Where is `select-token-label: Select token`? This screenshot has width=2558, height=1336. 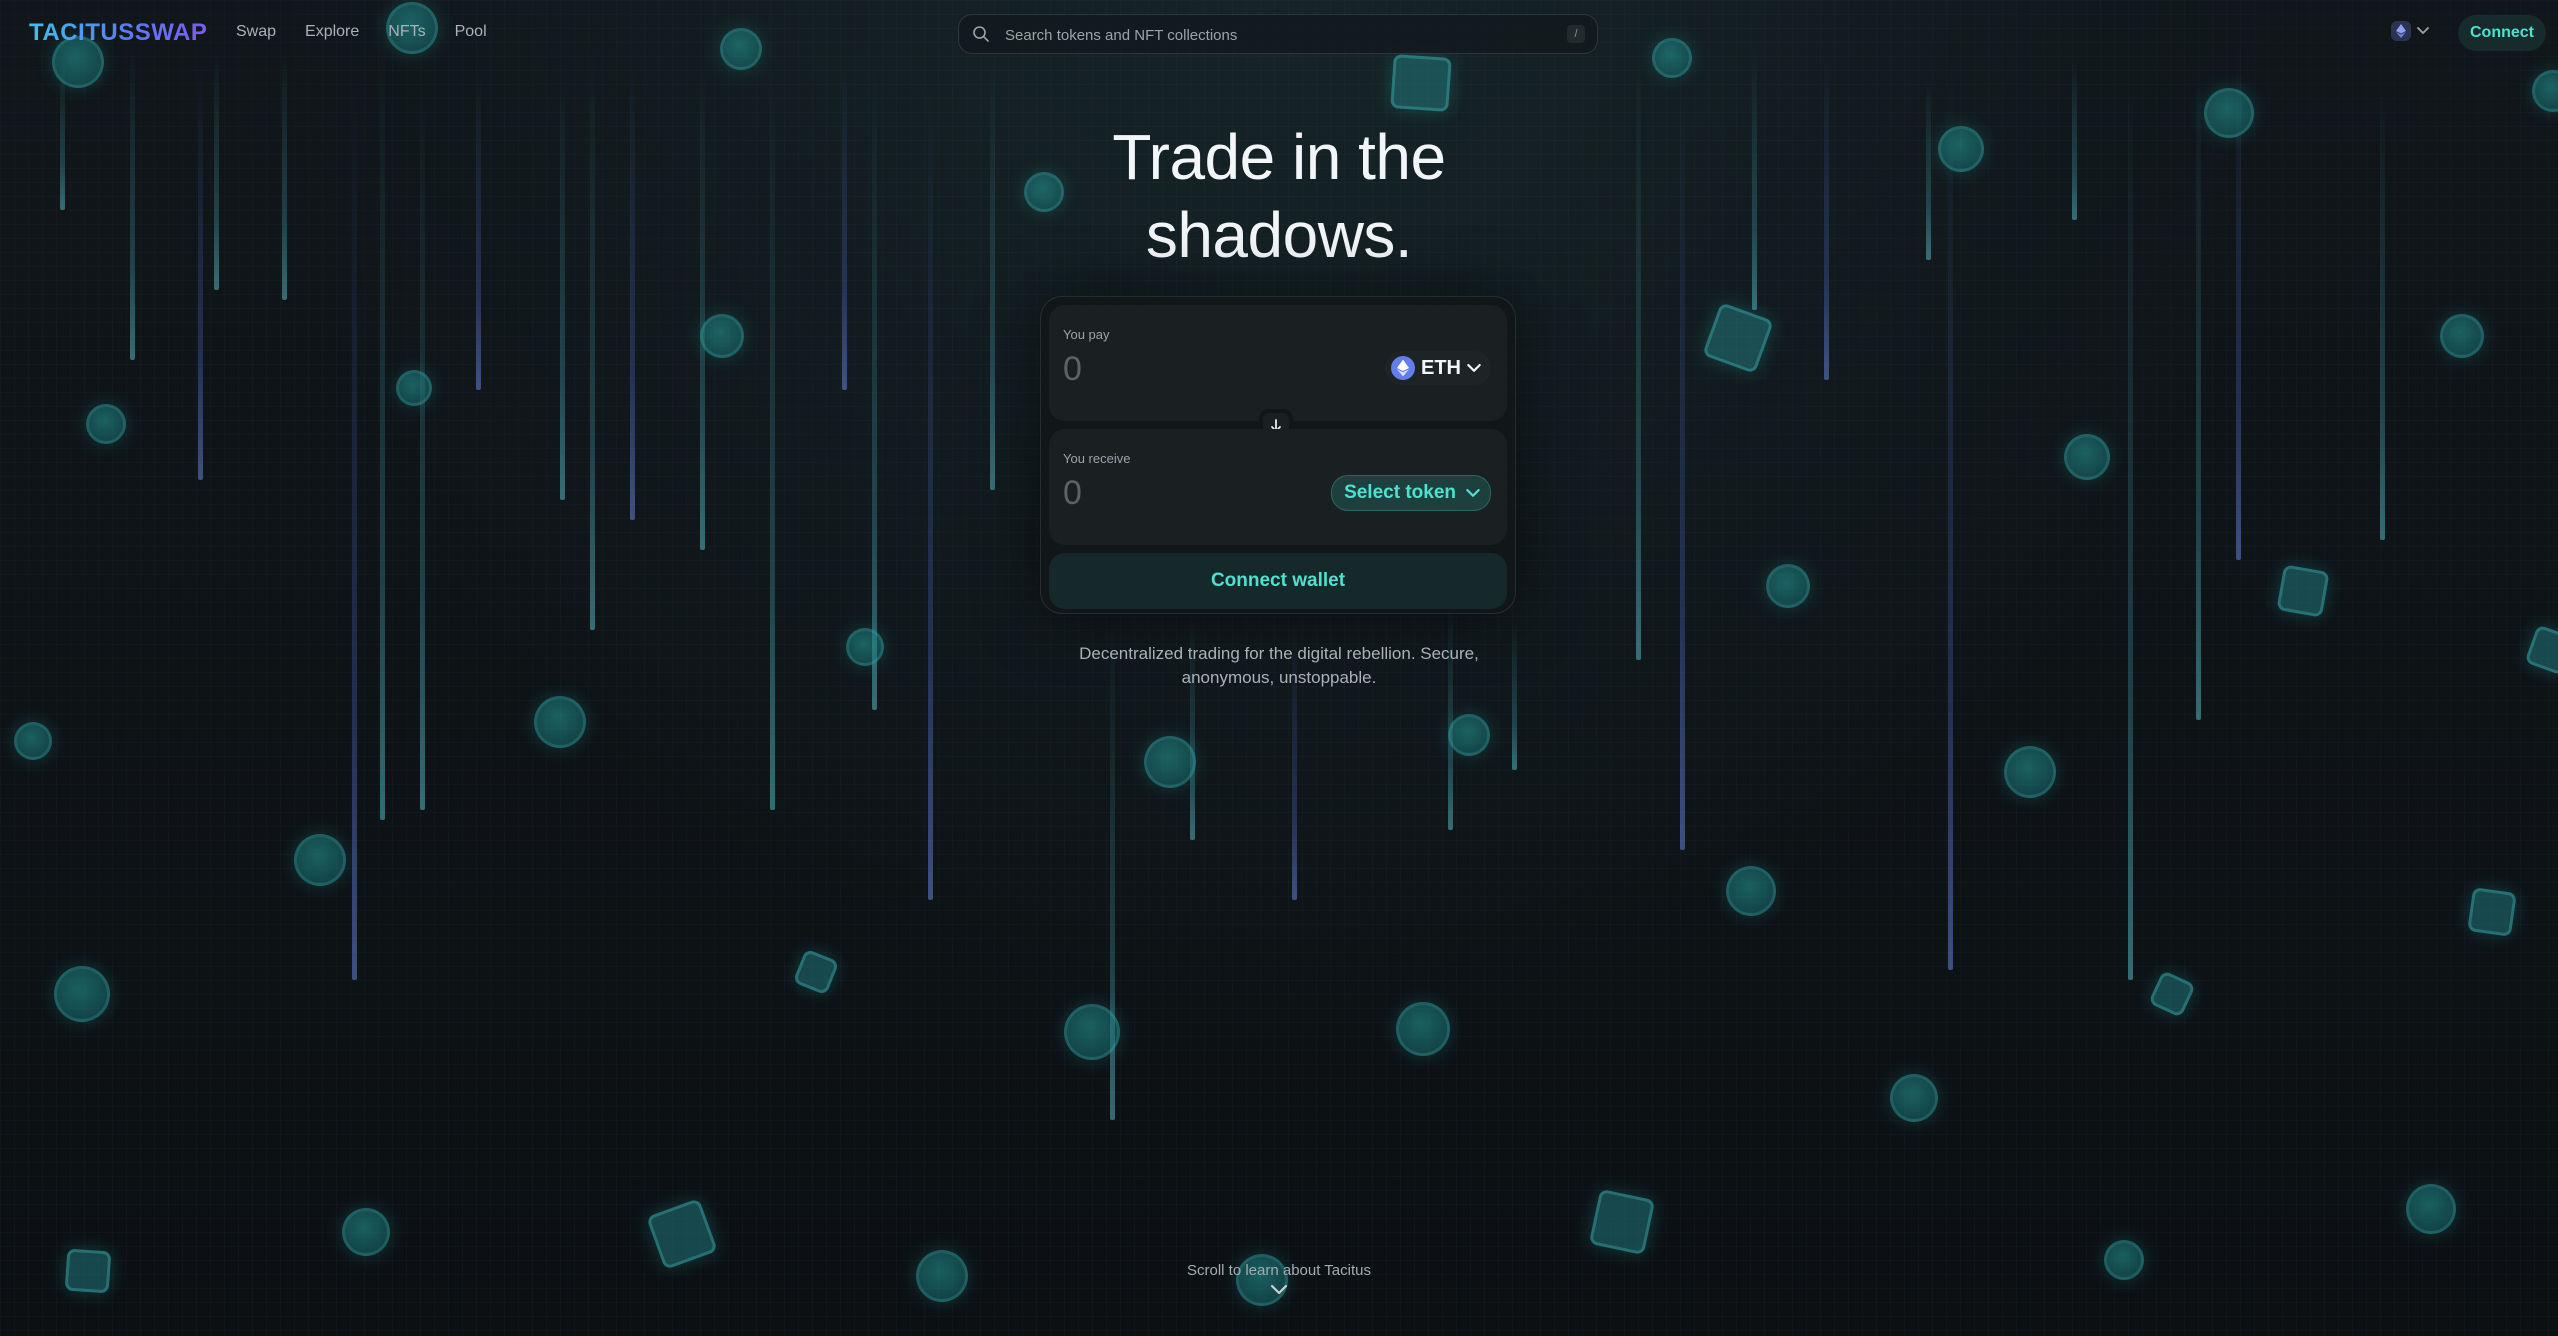 select-token-label: Select token is located at coordinates (1400, 492).